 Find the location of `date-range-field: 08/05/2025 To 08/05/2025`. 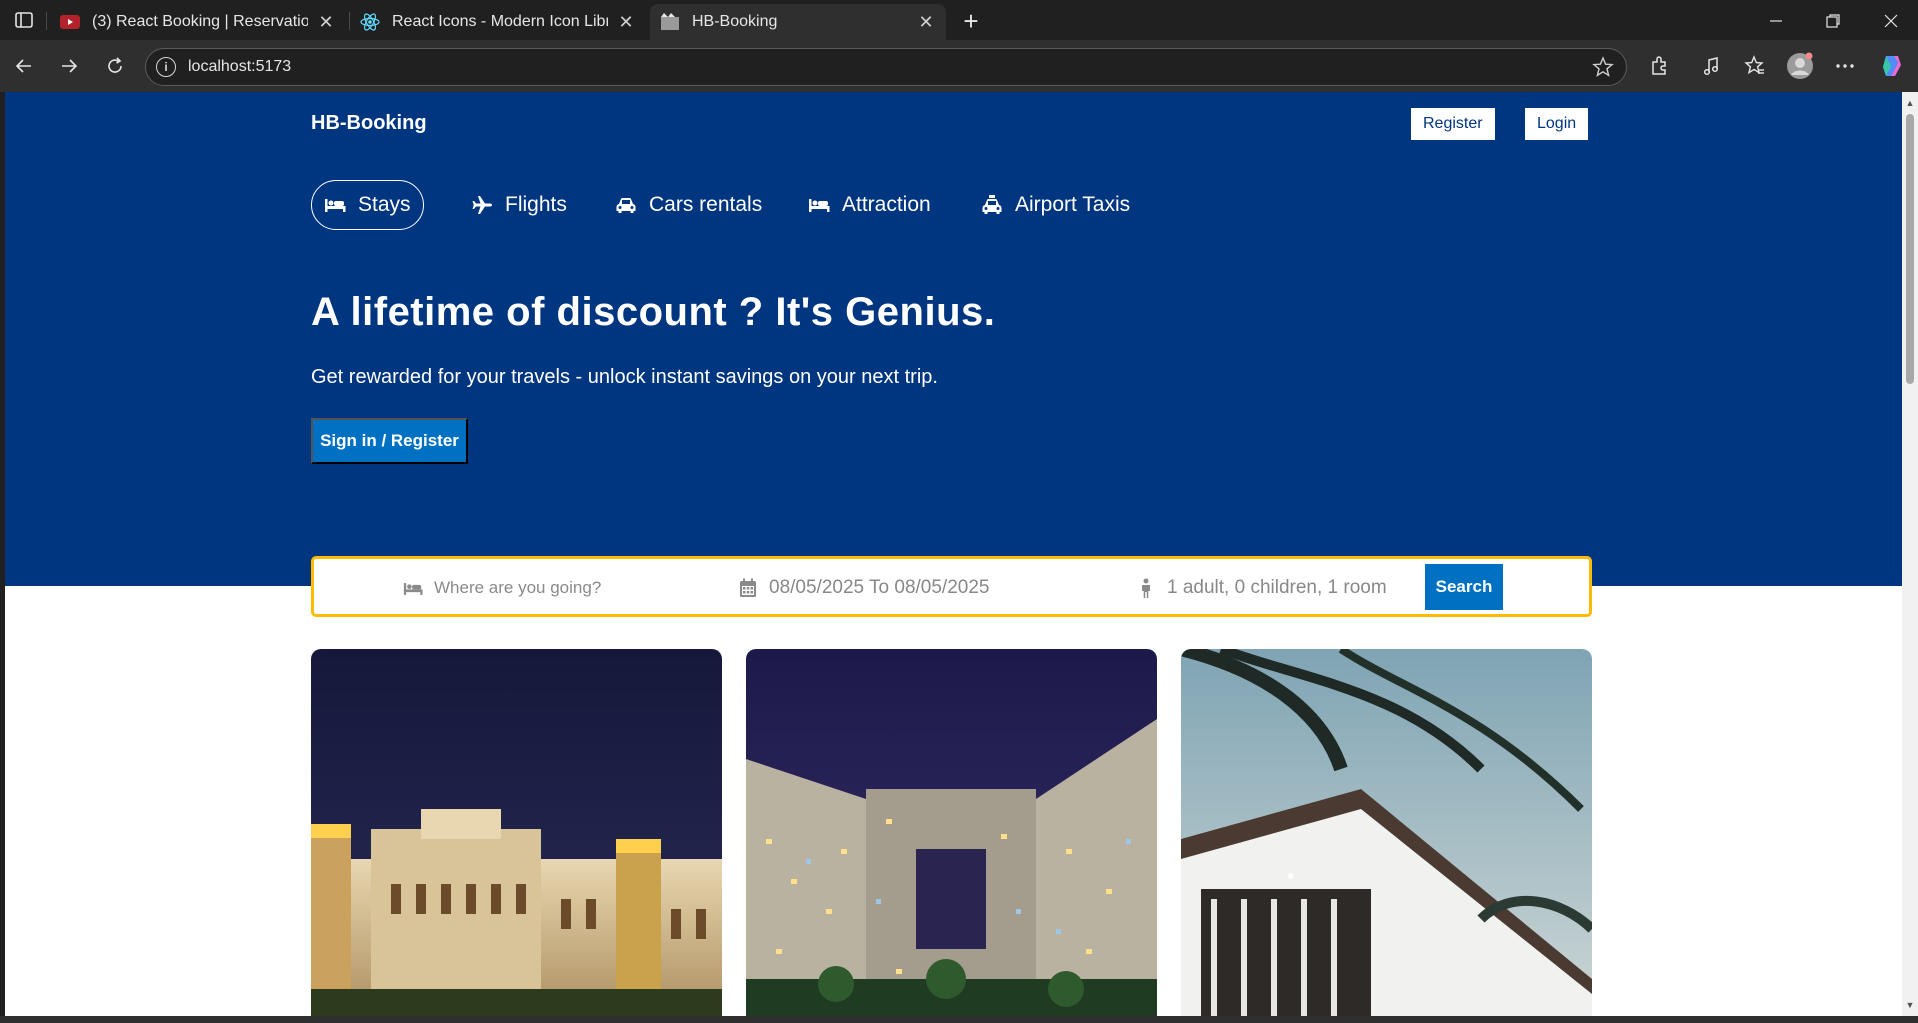

date-range-field: 08/05/2025 To 08/05/2025 is located at coordinates (863, 588).